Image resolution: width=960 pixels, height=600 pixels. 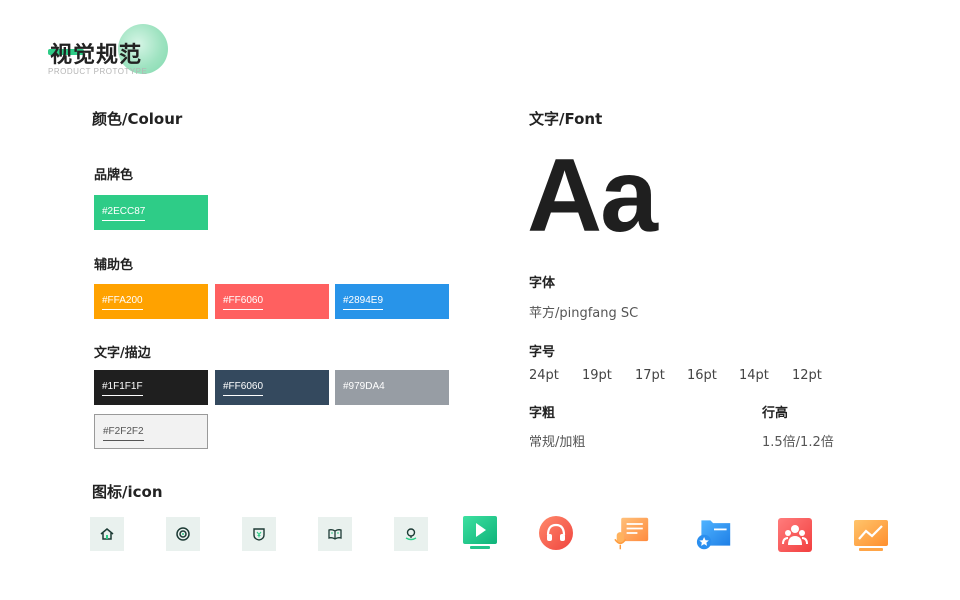 What do you see at coordinates (137, 119) in the screenshot?
I see `colour-section-title: 颜色/Colour` at bounding box center [137, 119].